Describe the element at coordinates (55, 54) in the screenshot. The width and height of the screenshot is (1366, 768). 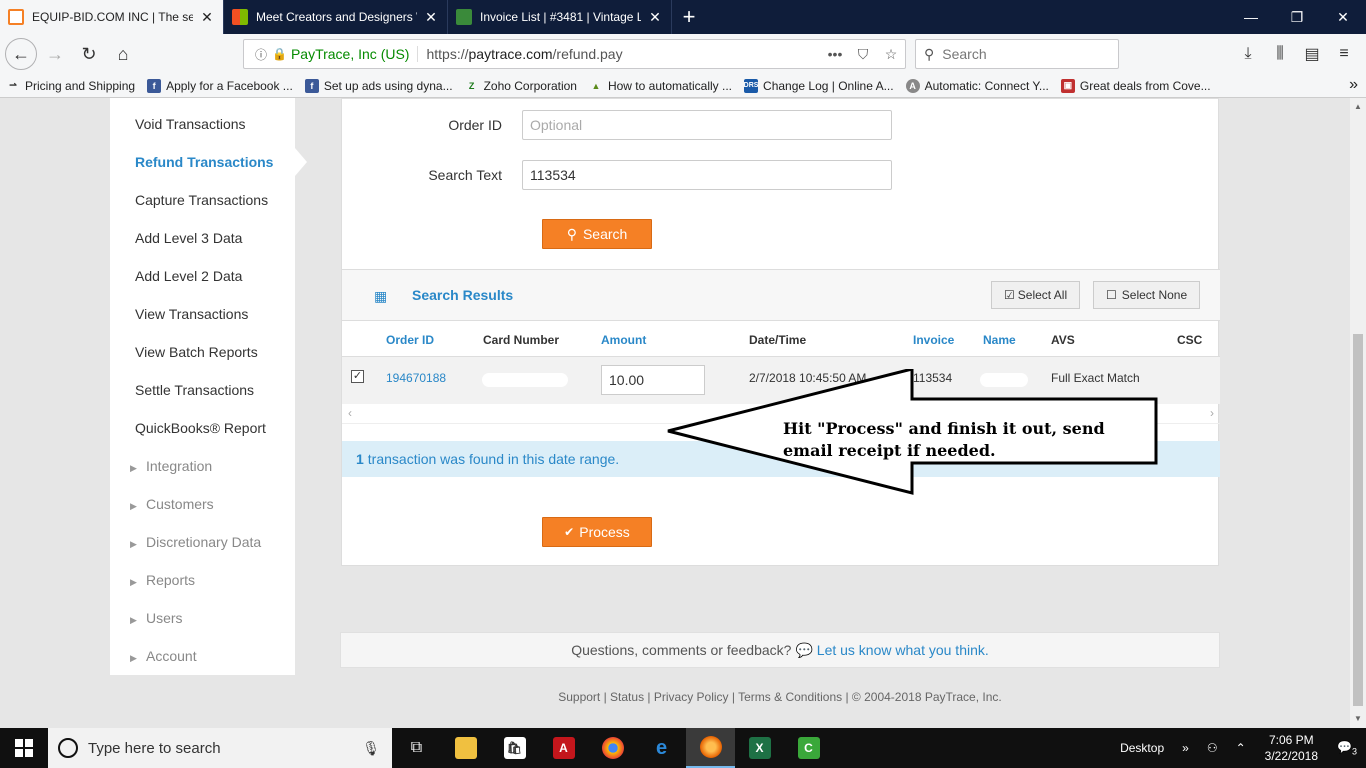
I see `forward-arrow-icon: →` at that location.